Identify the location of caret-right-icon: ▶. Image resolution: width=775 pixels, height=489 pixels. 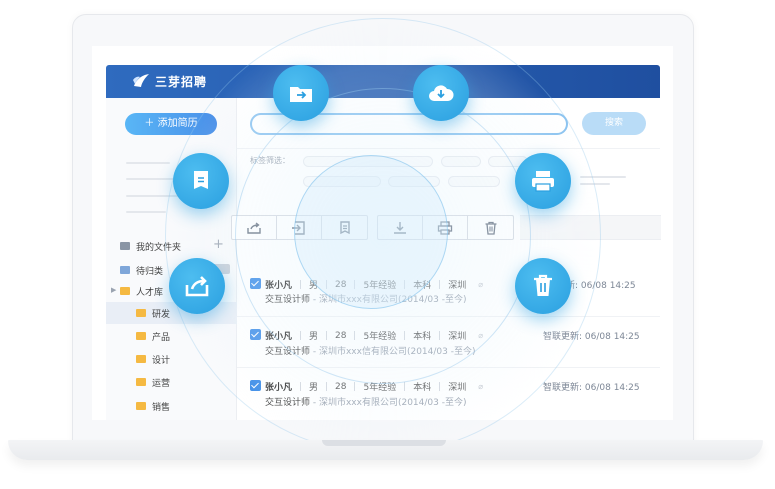
(113, 290).